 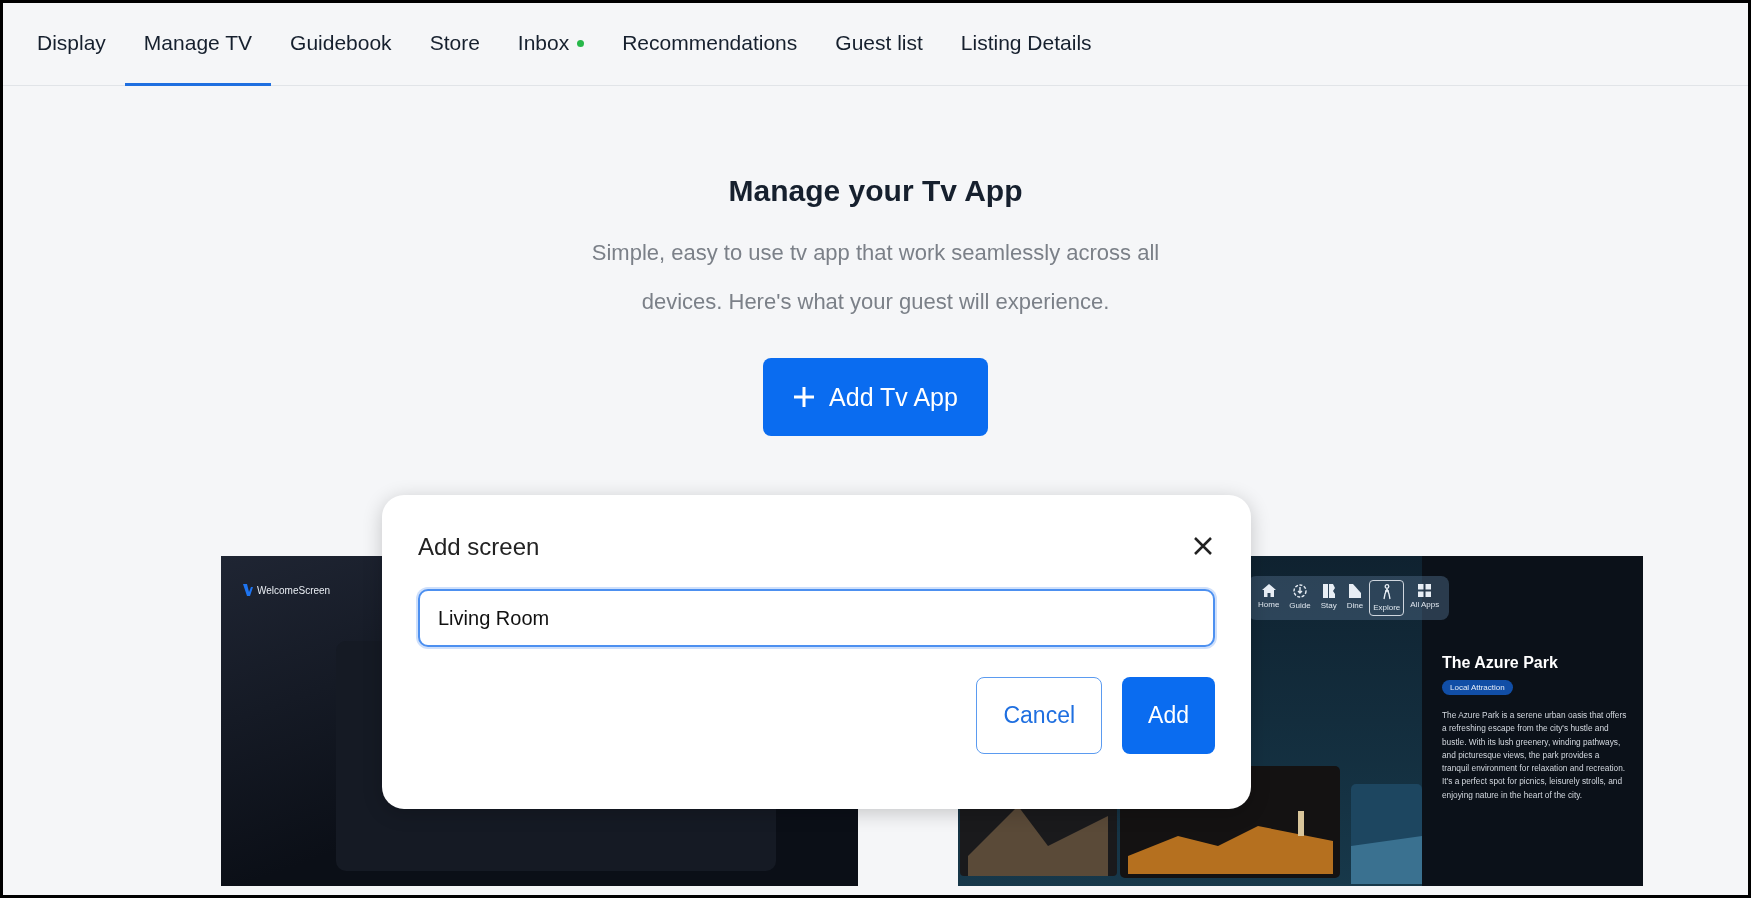 I want to click on nav-tab: Manage TV, so click(x=198, y=44).